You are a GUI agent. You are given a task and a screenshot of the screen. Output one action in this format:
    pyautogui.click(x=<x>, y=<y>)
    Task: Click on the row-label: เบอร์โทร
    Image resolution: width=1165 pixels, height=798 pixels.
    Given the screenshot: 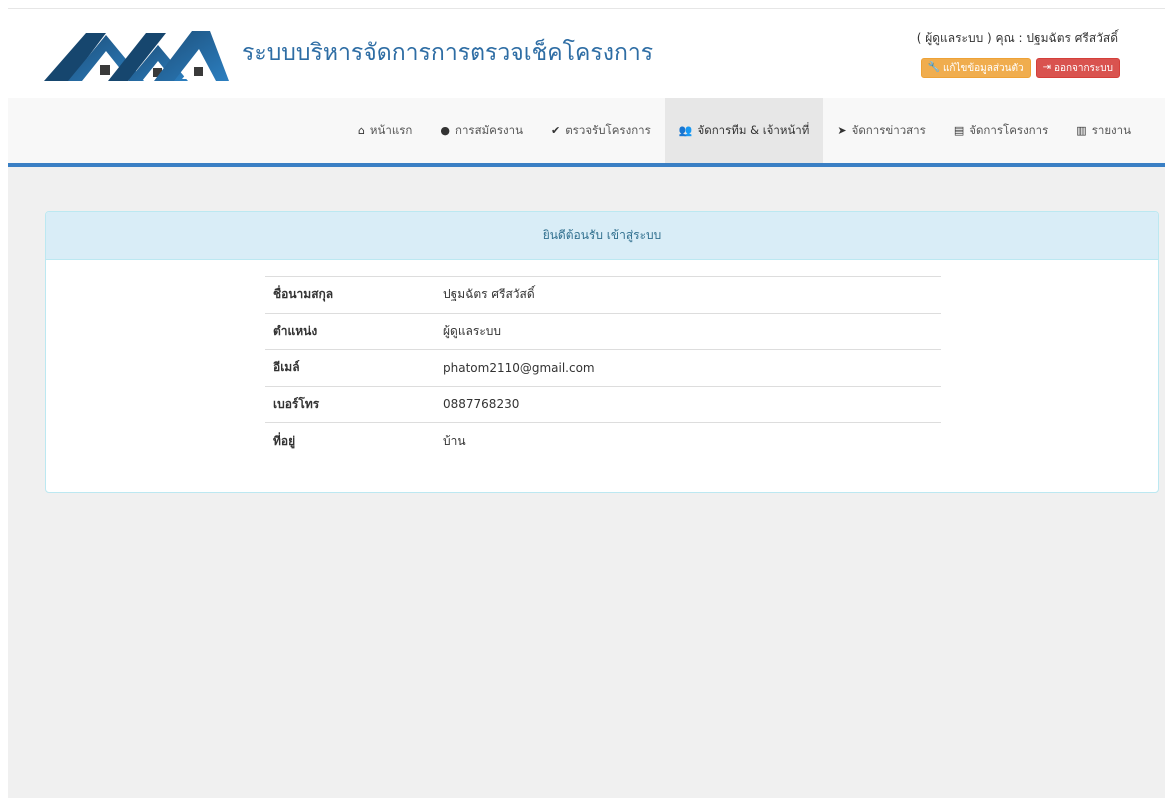 What is the action you would take?
    pyautogui.click(x=350, y=404)
    